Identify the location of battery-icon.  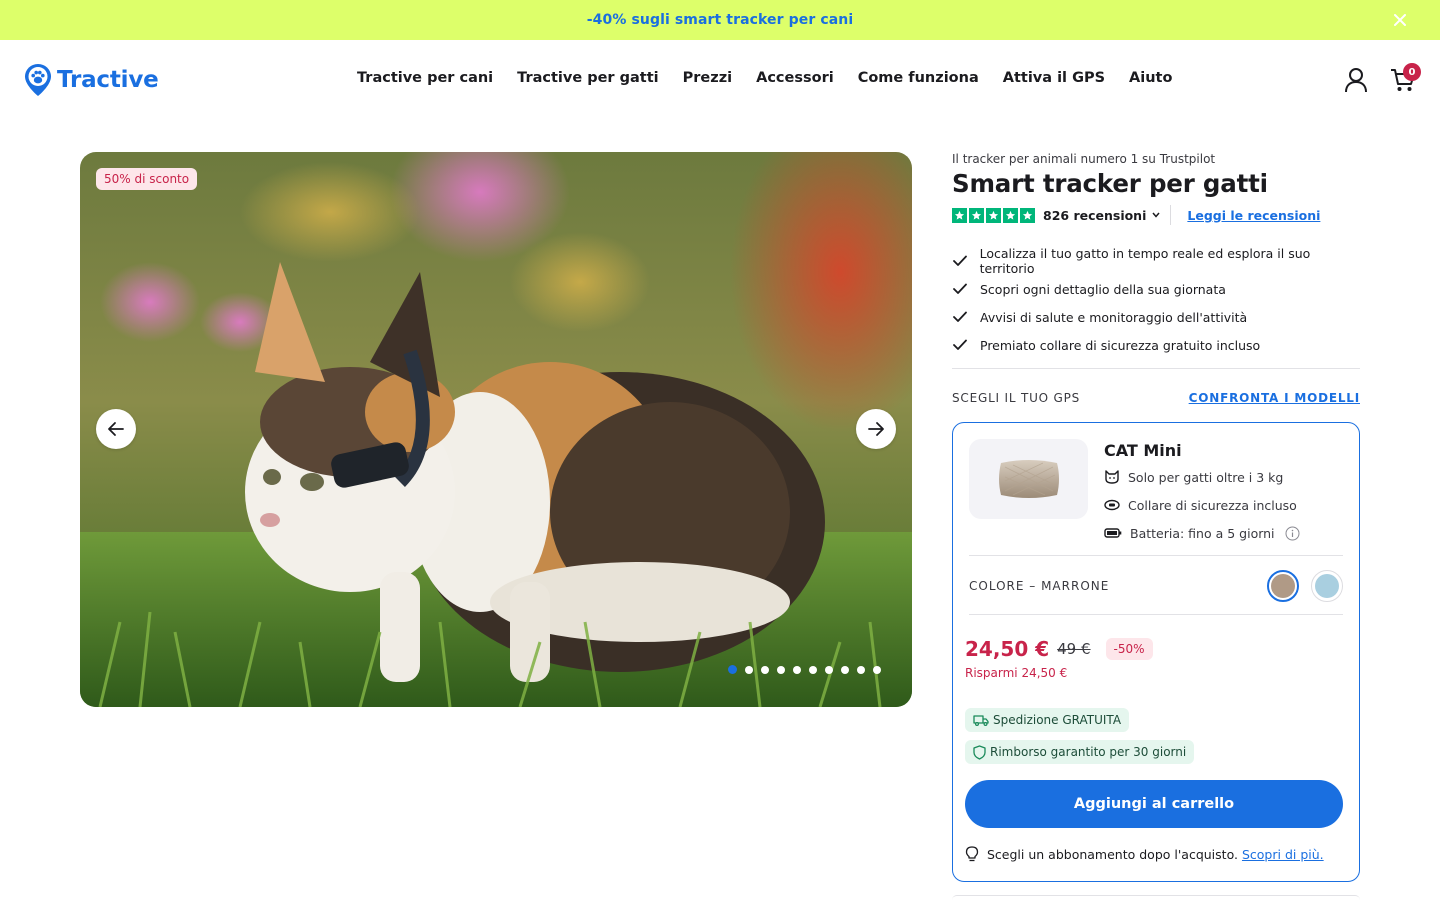
(1113, 533).